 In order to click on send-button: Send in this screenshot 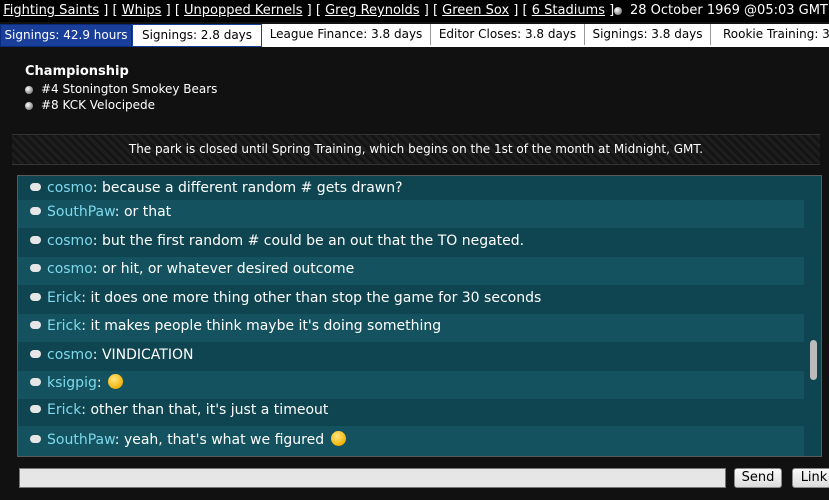, I will do `click(758, 478)`.